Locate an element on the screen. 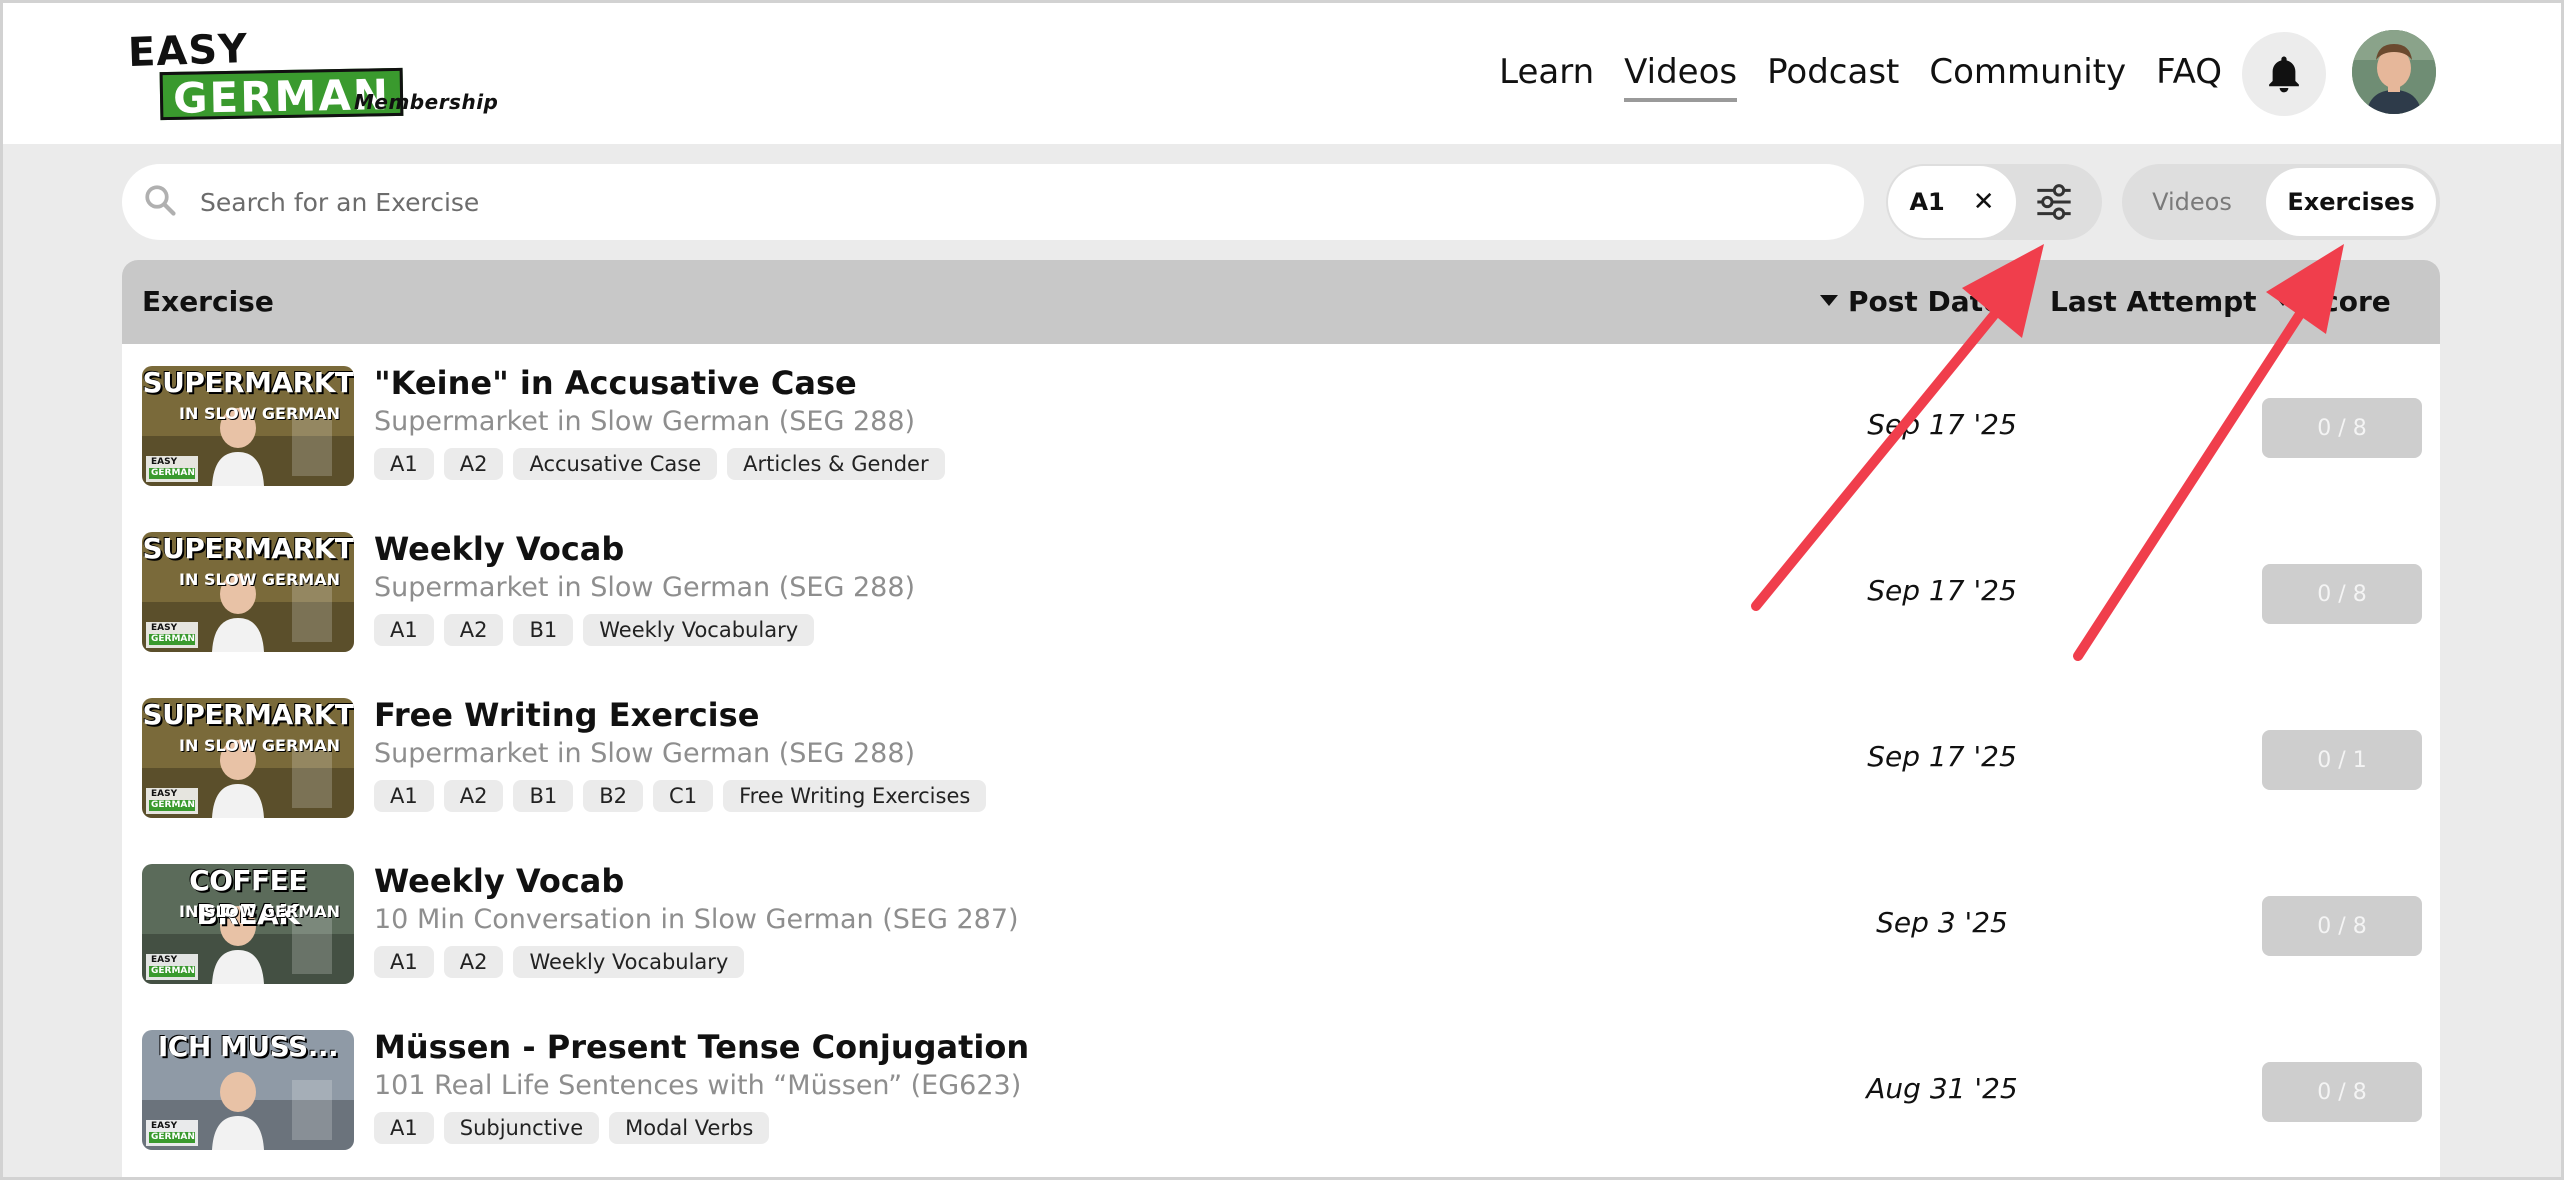  level-tag: C1 is located at coordinates (683, 796).